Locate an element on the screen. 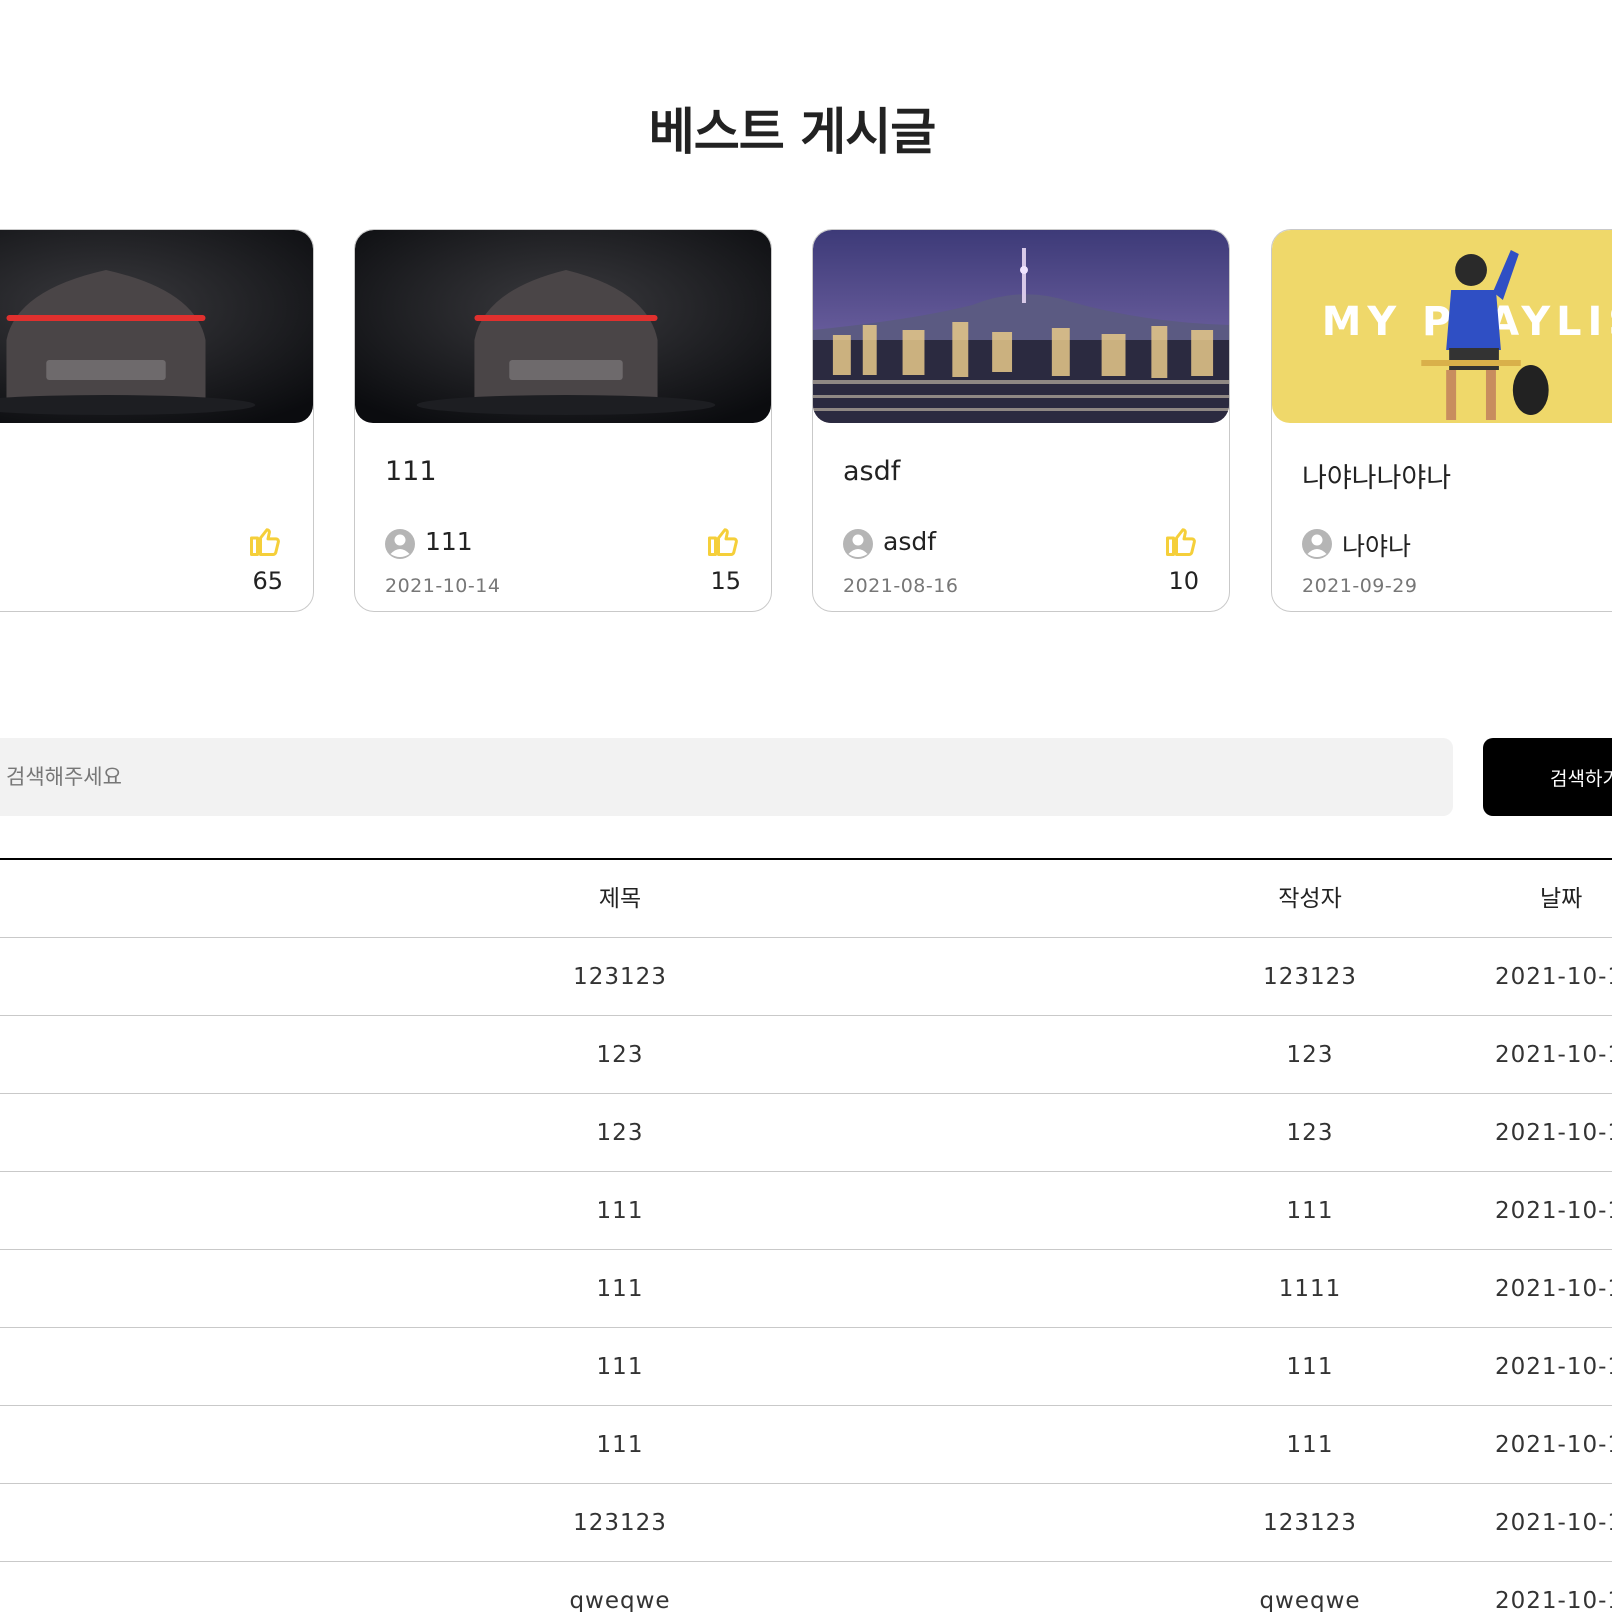 The width and height of the screenshot is (1612, 1612). header-date: 날짜 is located at coordinates (1561, 899).